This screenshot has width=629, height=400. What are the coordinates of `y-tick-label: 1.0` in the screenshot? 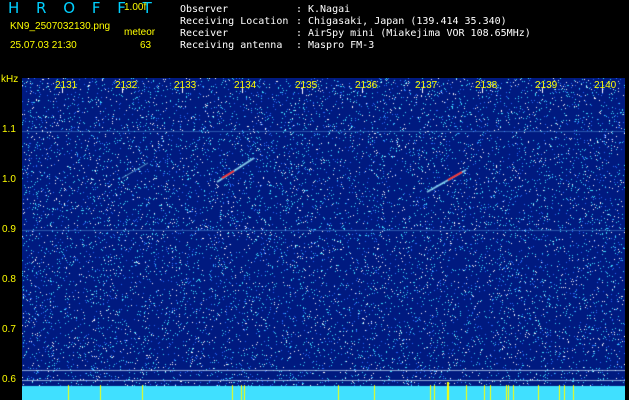 It's located at (9, 179).